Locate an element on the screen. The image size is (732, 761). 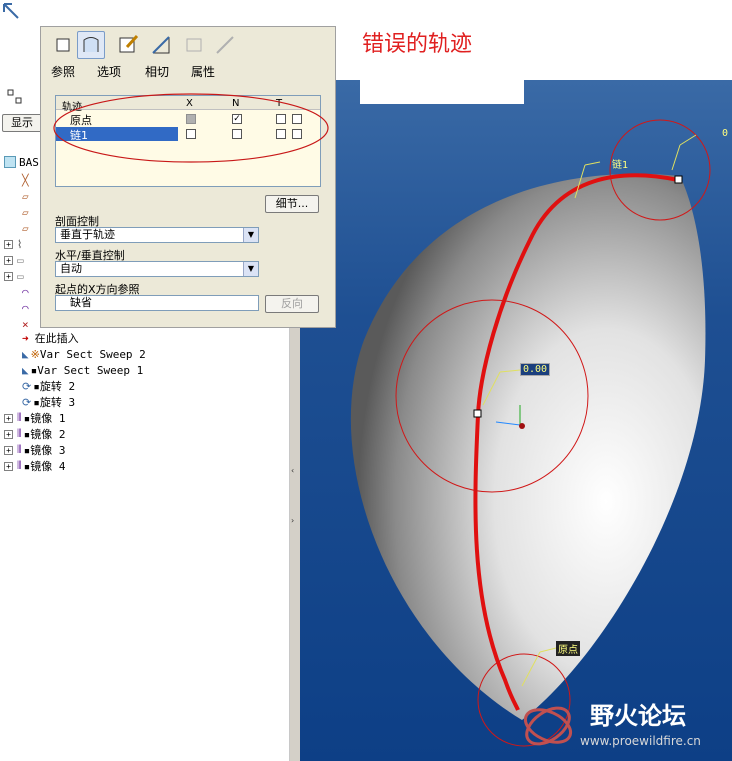
tree-item-mirror2: + ⫴ ▪ 镜像 2 is located at coordinates (35, 434).